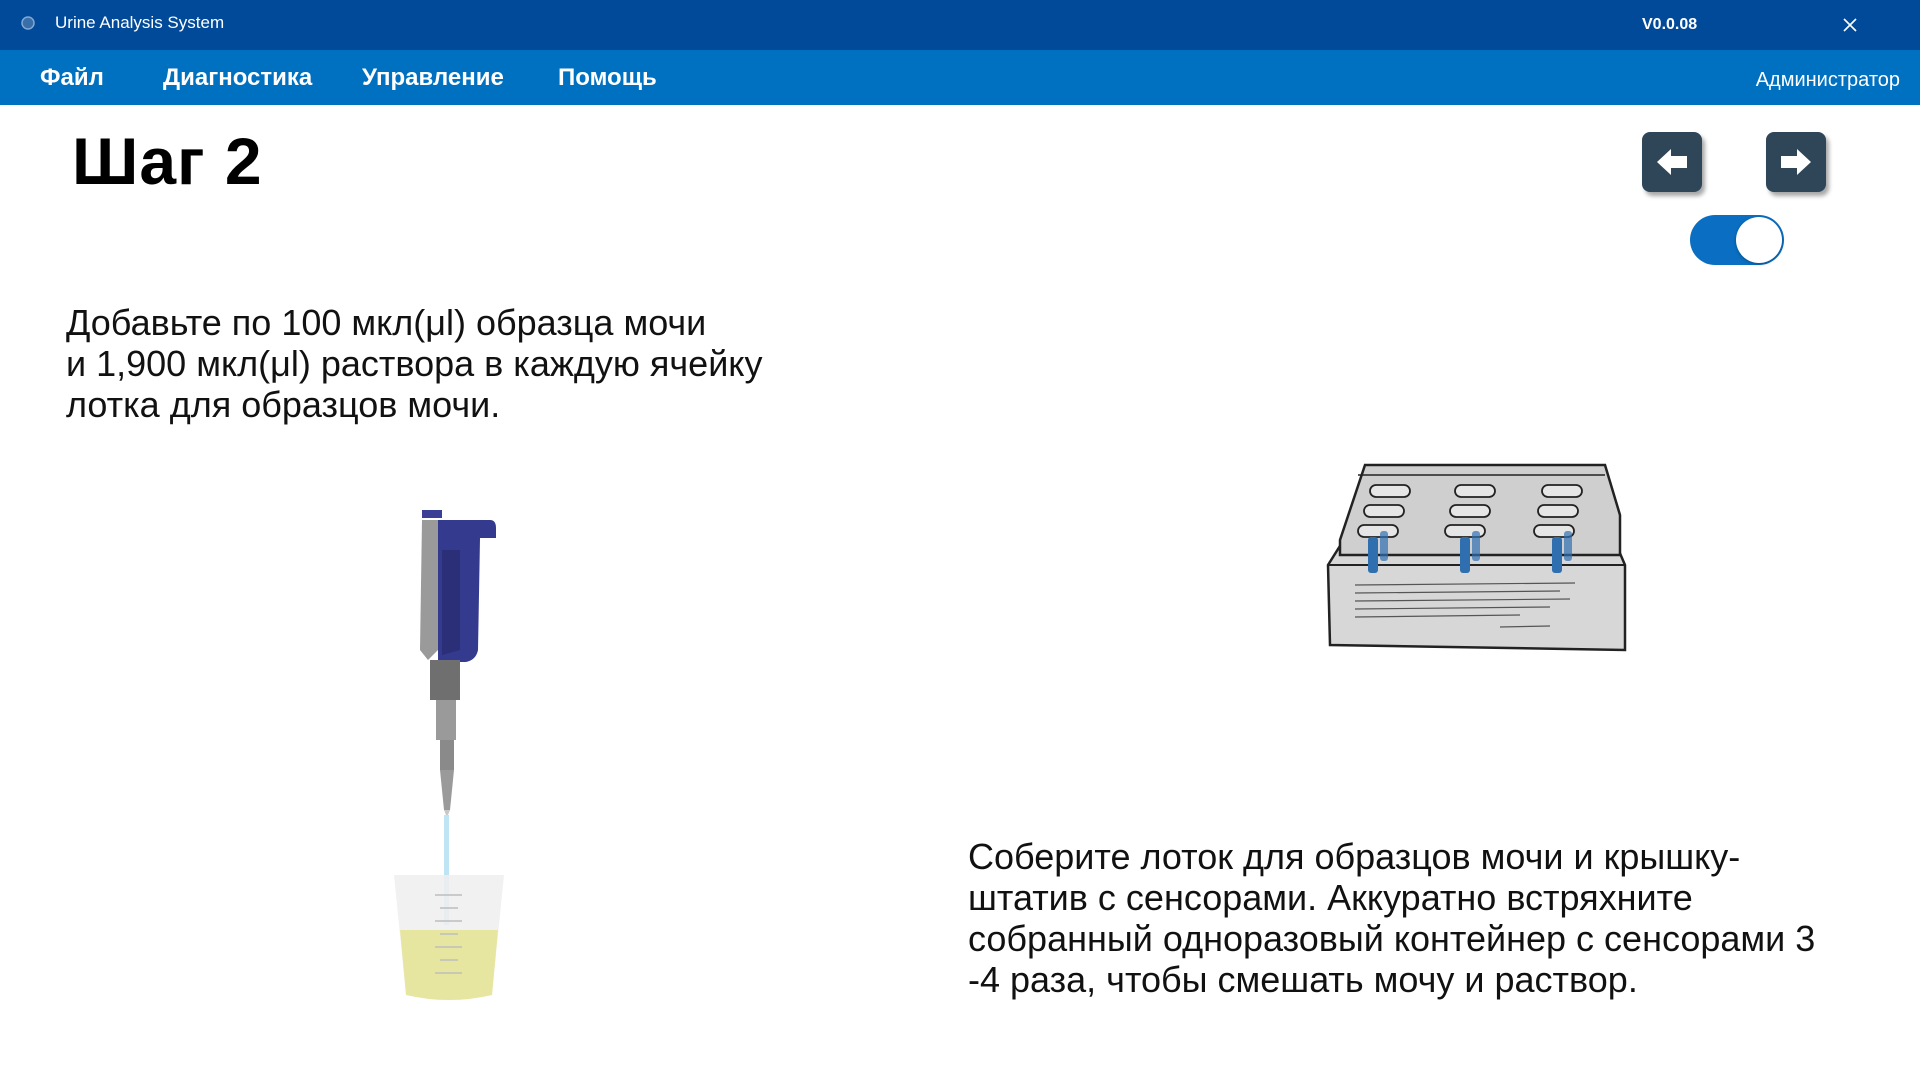 This screenshot has height=1080, width=1920. Describe the element at coordinates (386, 322) in the screenshot. I see `instruction-line: Добавьте по 100 мкл(μl) образца мочи` at that location.